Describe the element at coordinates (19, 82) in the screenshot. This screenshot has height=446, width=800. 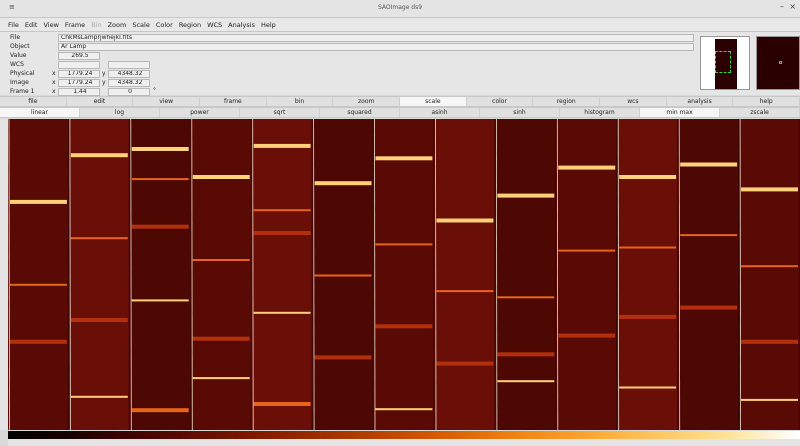
I see `image-label: Image` at that location.